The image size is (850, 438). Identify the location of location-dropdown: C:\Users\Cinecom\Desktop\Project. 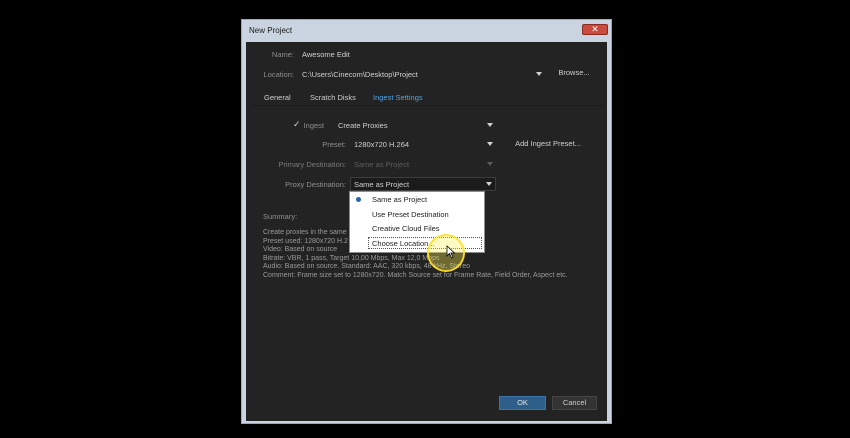
(423, 73).